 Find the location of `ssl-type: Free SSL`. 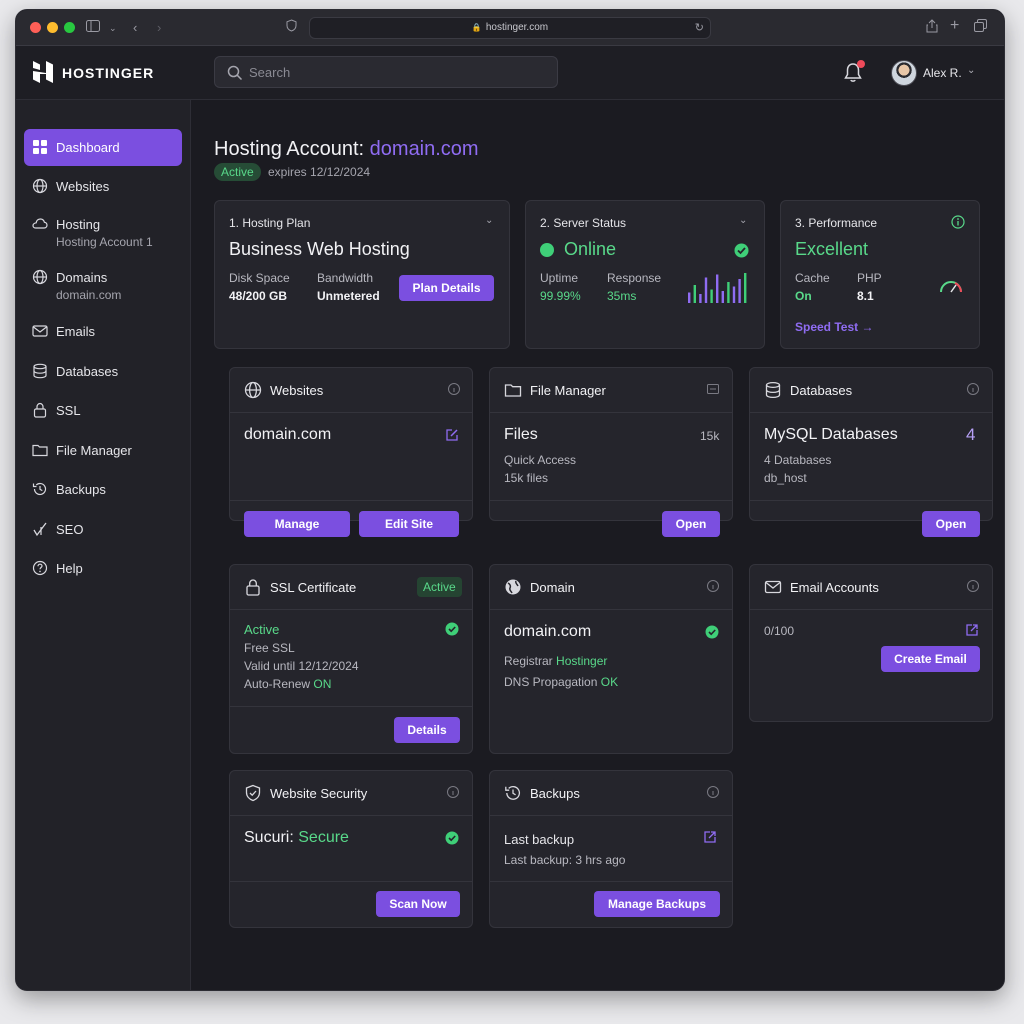

ssl-type: Free SSL is located at coordinates (269, 648).